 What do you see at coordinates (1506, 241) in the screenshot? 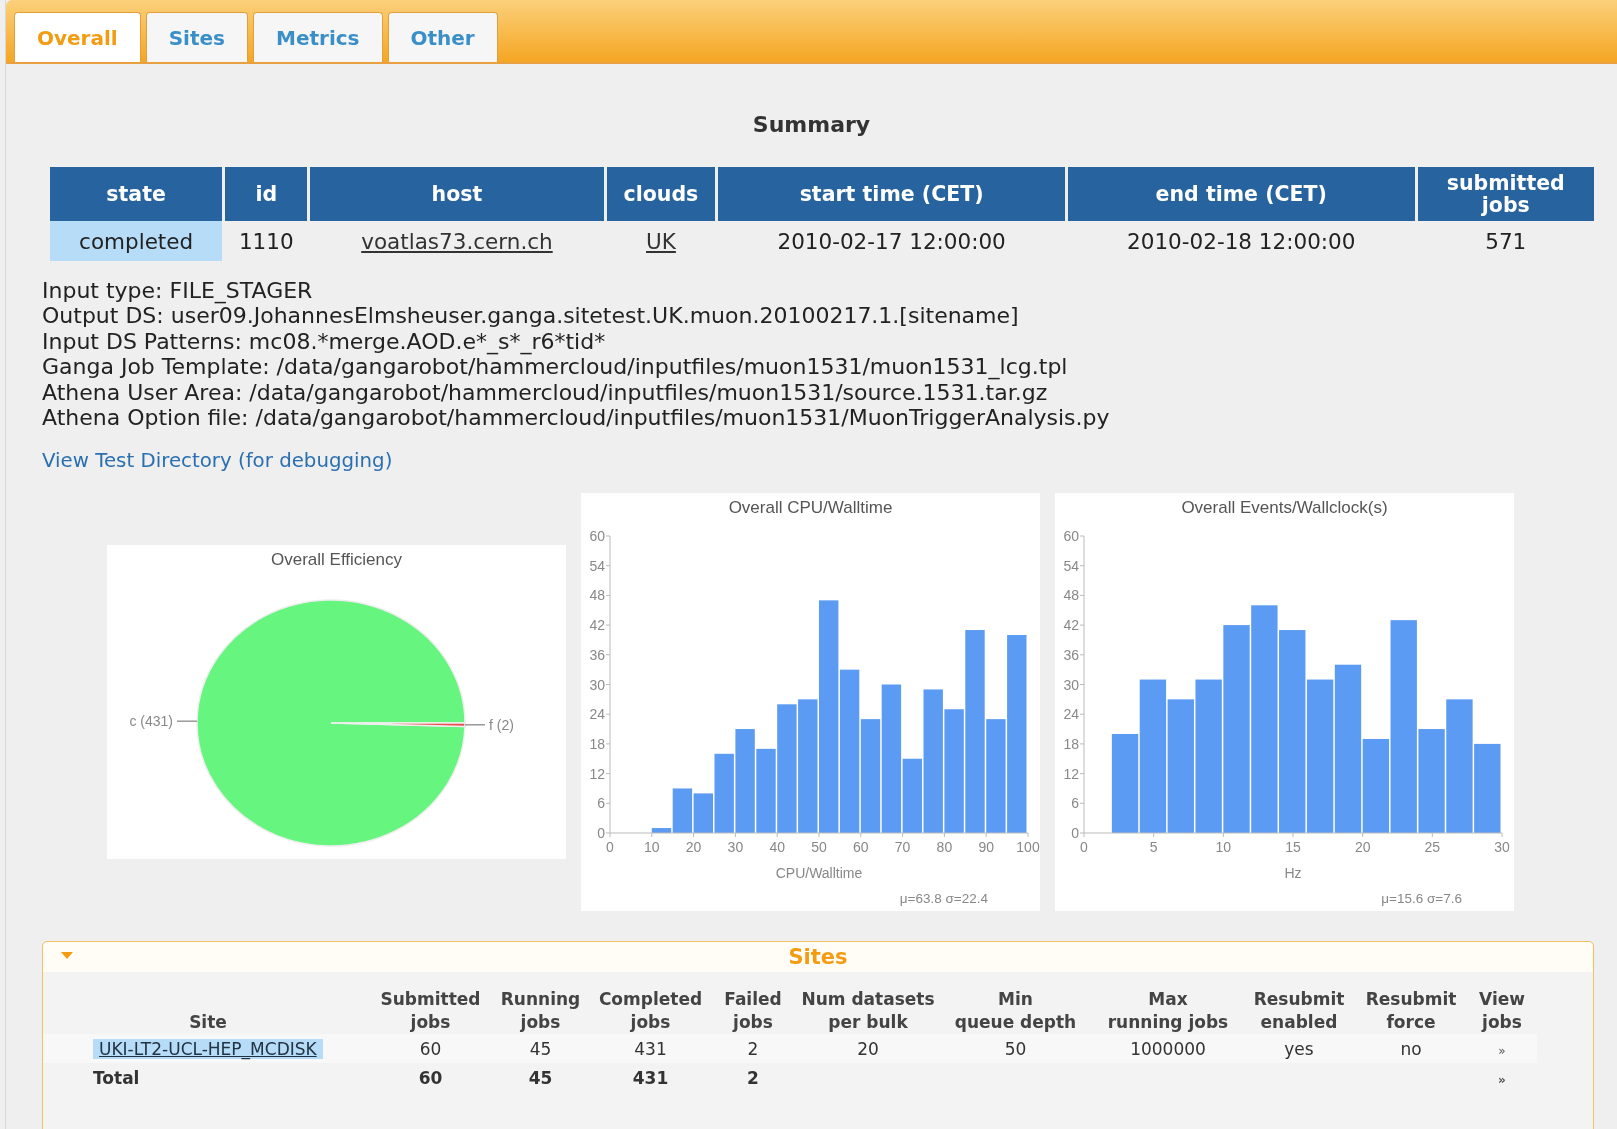
I see `table-cell-text: 571` at bounding box center [1506, 241].